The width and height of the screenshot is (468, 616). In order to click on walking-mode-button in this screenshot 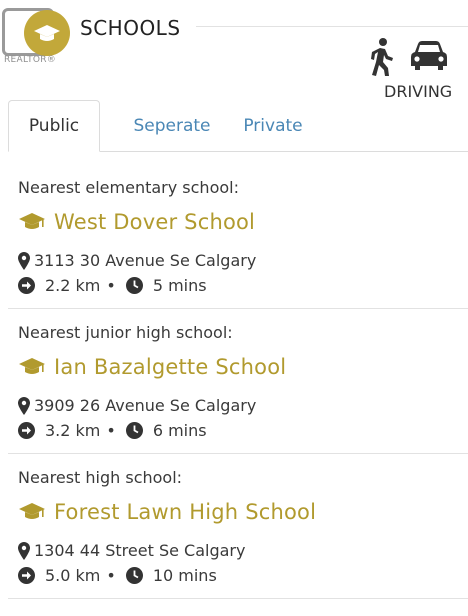, I will do `click(381, 57)`.